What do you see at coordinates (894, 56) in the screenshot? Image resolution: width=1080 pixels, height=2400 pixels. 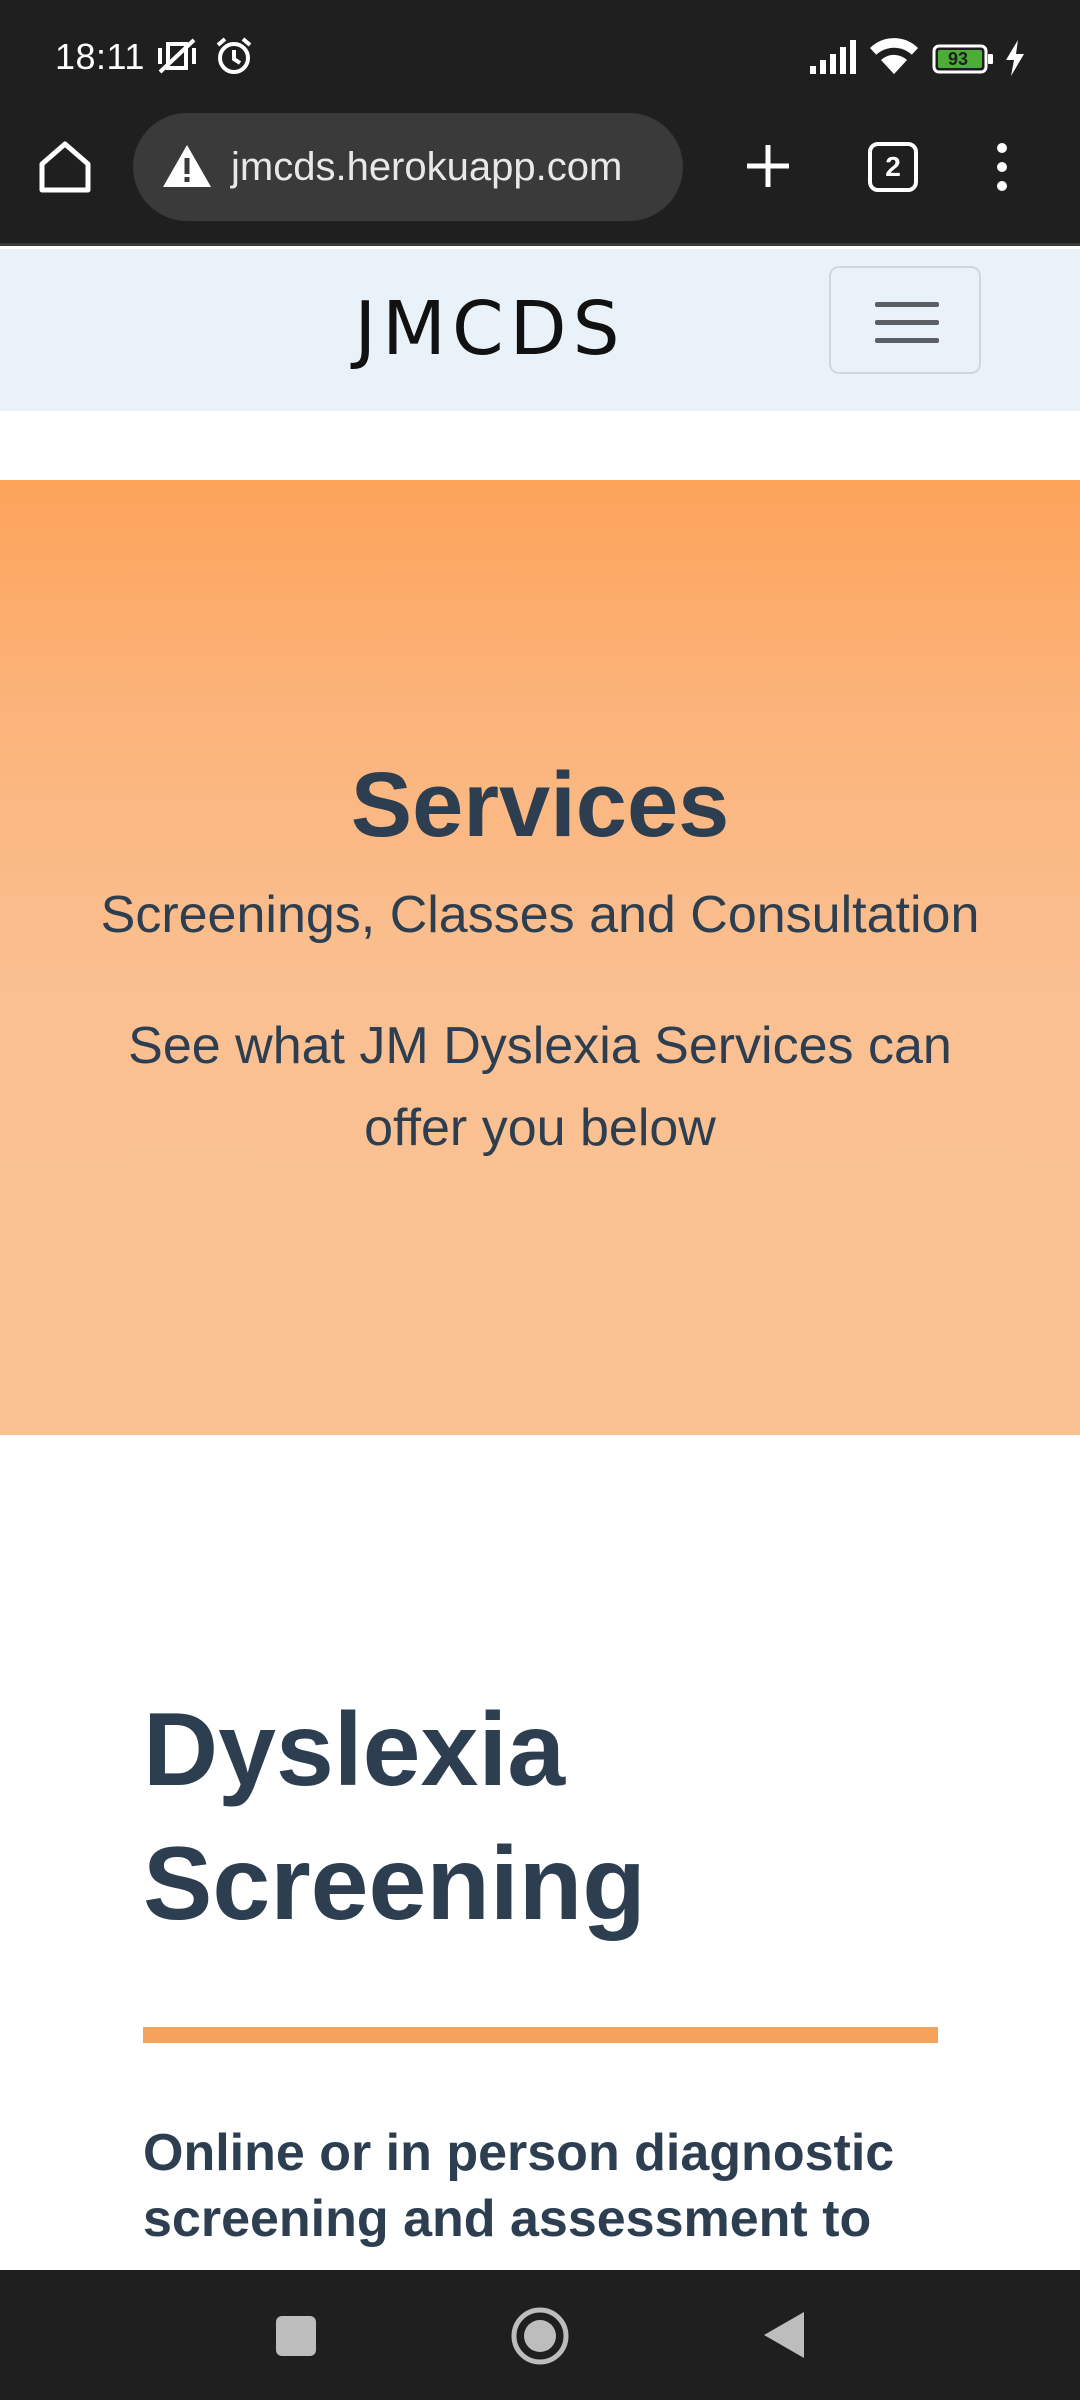 I see `wifi-icon` at bounding box center [894, 56].